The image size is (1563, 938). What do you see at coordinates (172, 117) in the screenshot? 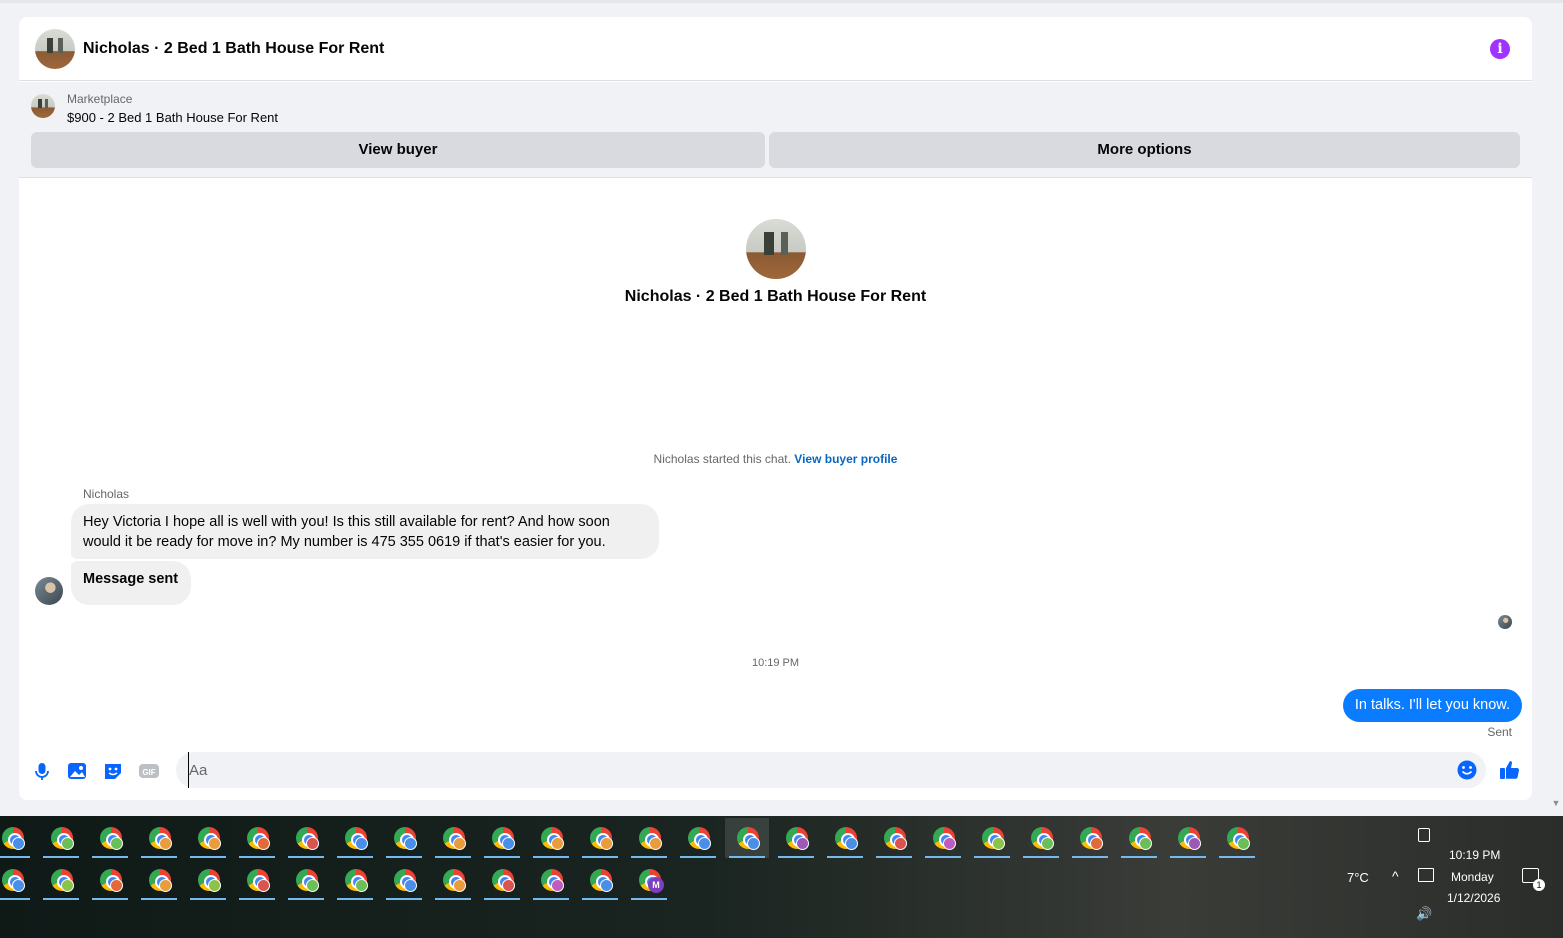
I see `listing-title: $900 - 2 Bed 1 Bath House For Rent` at bounding box center [172, 117].